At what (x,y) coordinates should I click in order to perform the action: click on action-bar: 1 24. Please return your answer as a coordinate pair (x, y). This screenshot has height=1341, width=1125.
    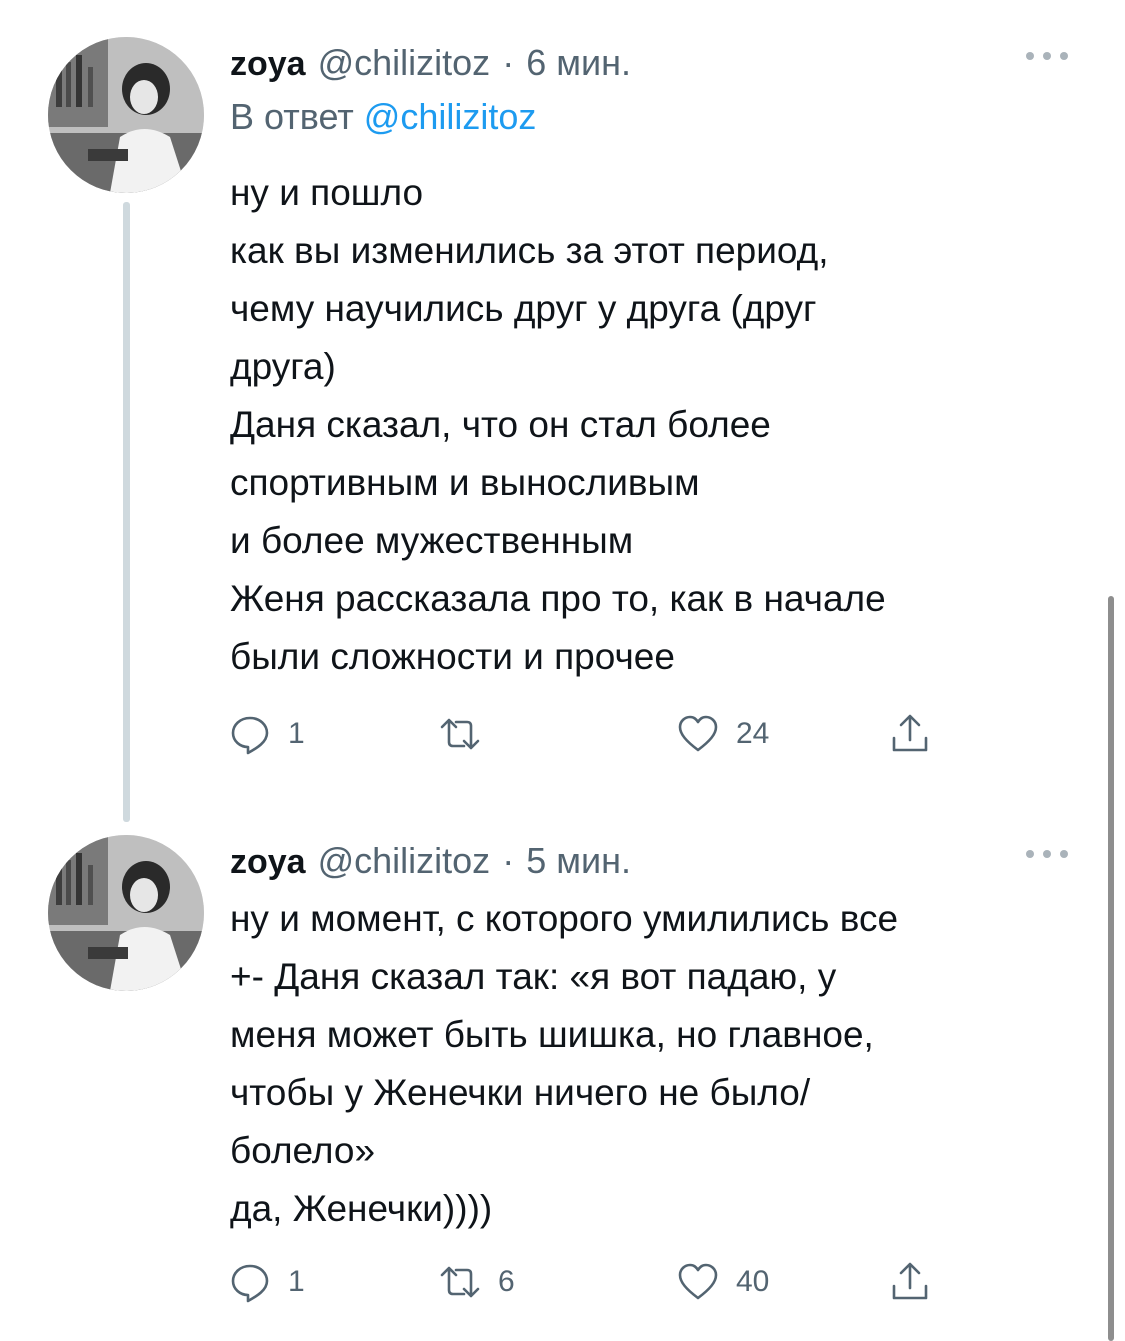
    Looking at the image, I should click on (598, 734).